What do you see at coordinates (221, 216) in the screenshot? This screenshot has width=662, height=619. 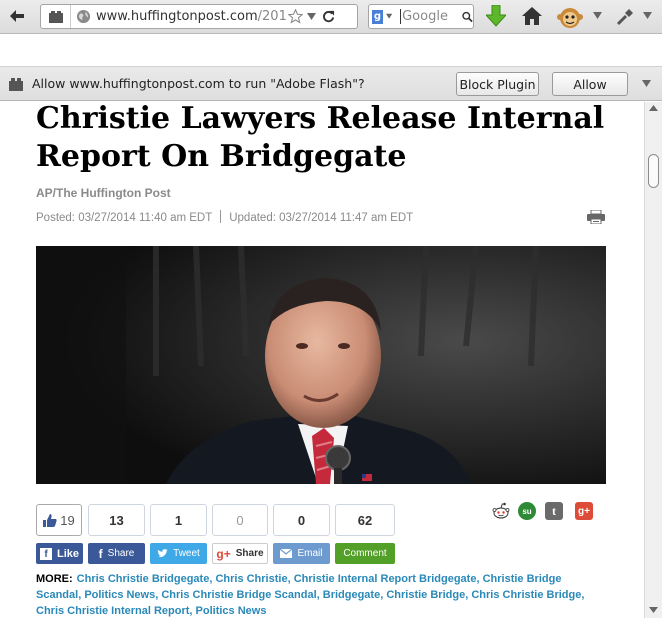 I see `date-divider` at bounding box center [221, 216].